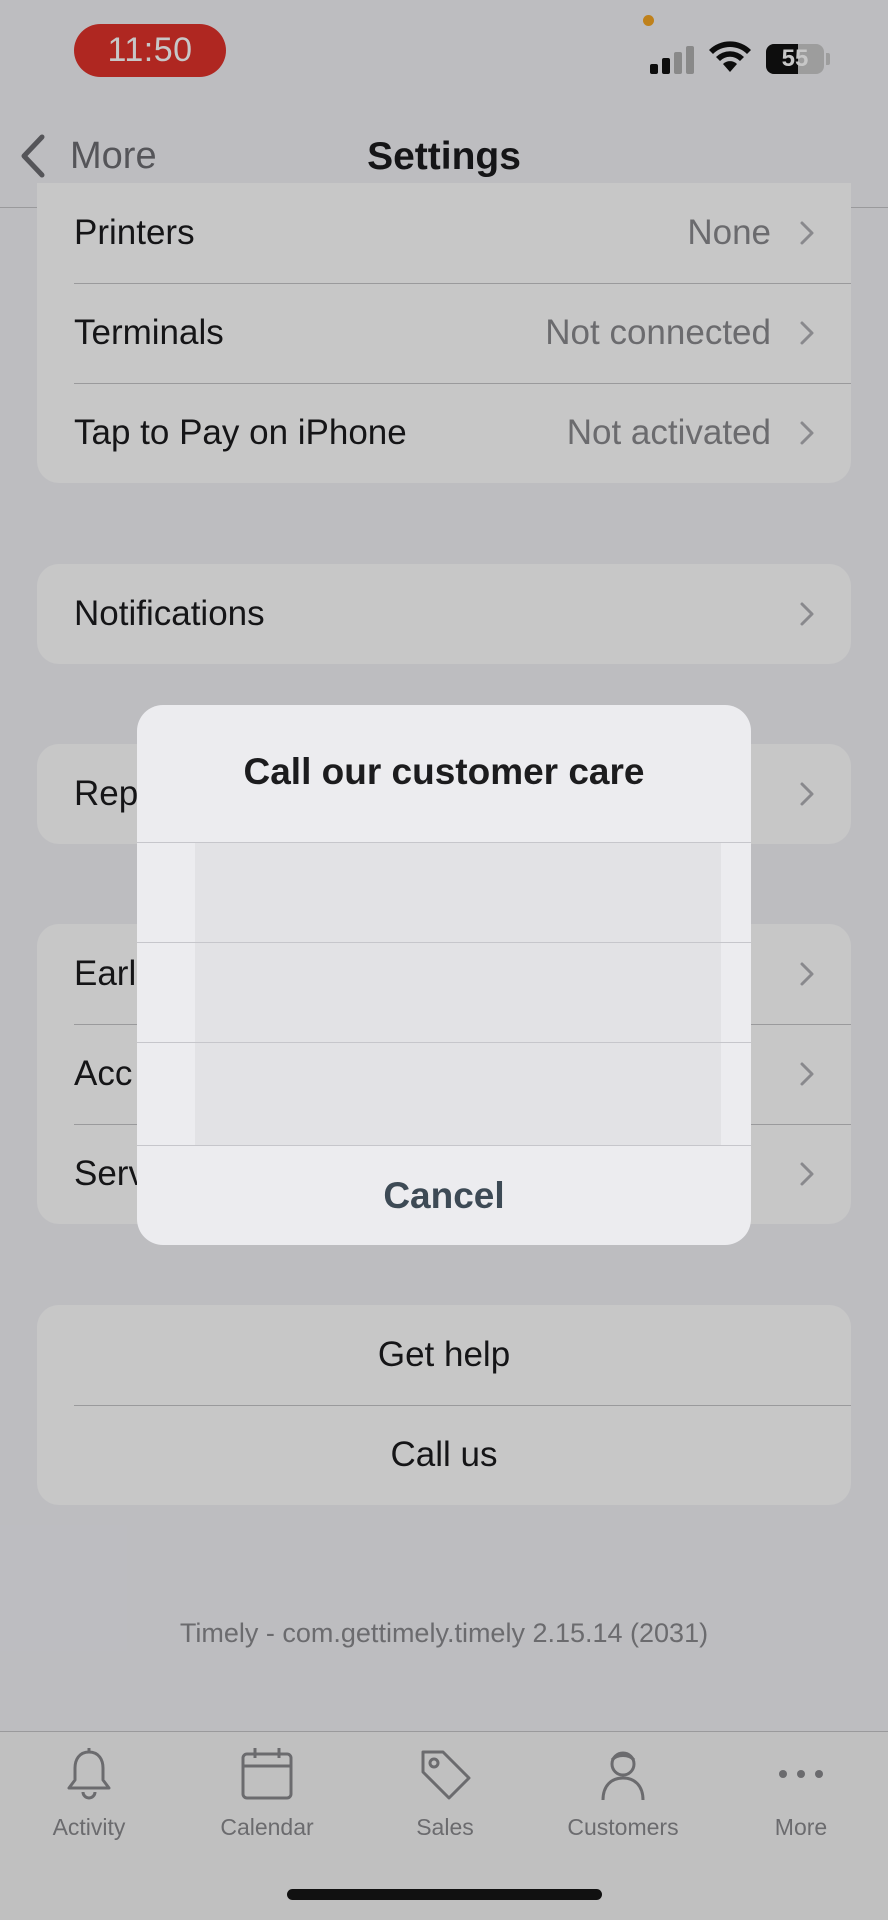 The height and width of the screenshot is (1920, 888). Describe the element at coordinates (444, 1894) in the screenshot. I see `home-indicator` at that location.